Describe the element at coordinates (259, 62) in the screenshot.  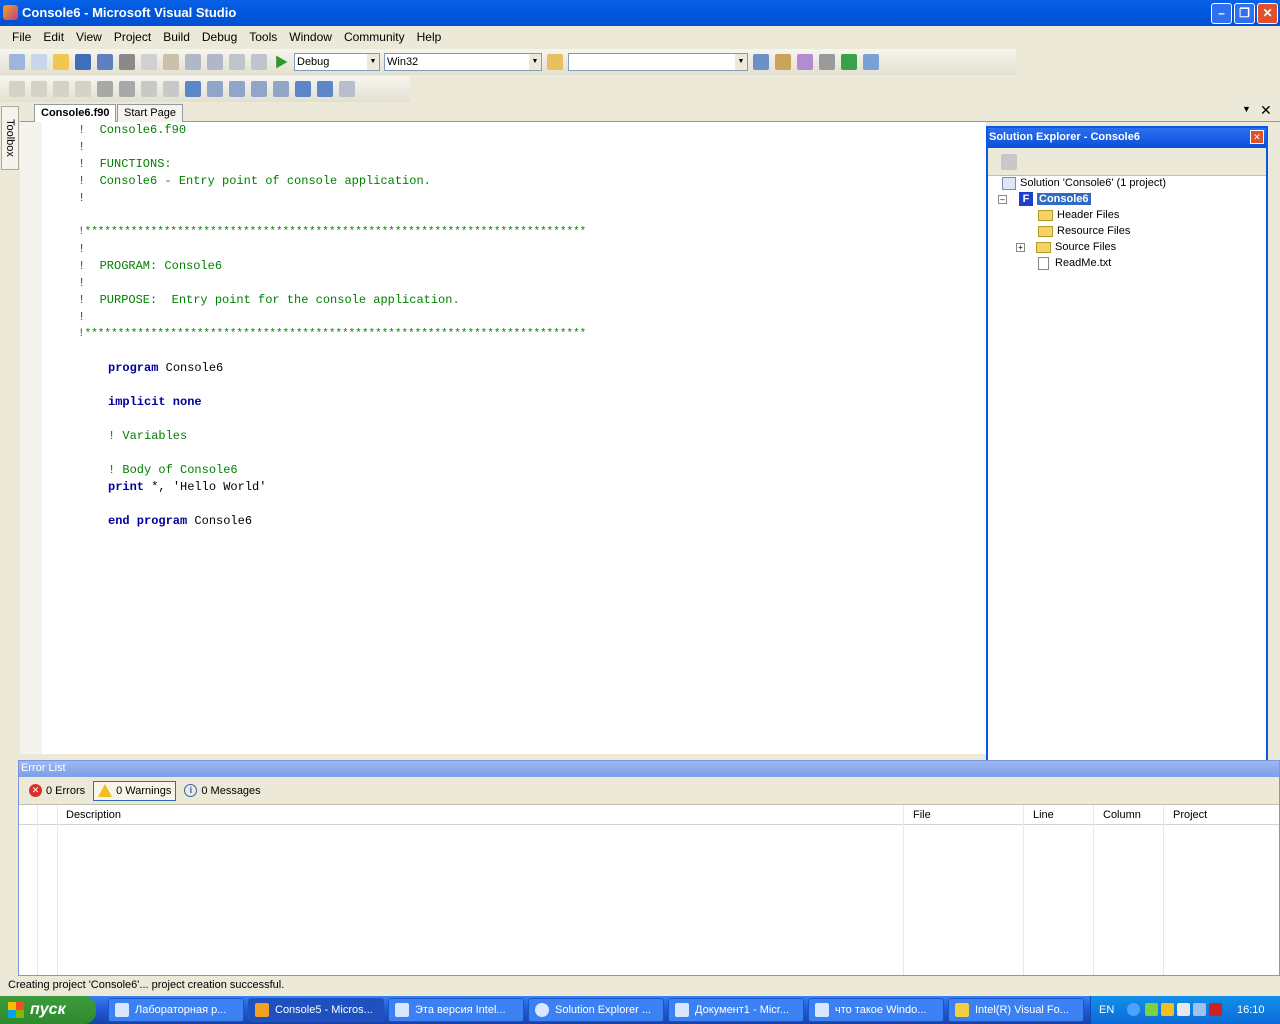
I see `navigate-forward-icon` at that location.